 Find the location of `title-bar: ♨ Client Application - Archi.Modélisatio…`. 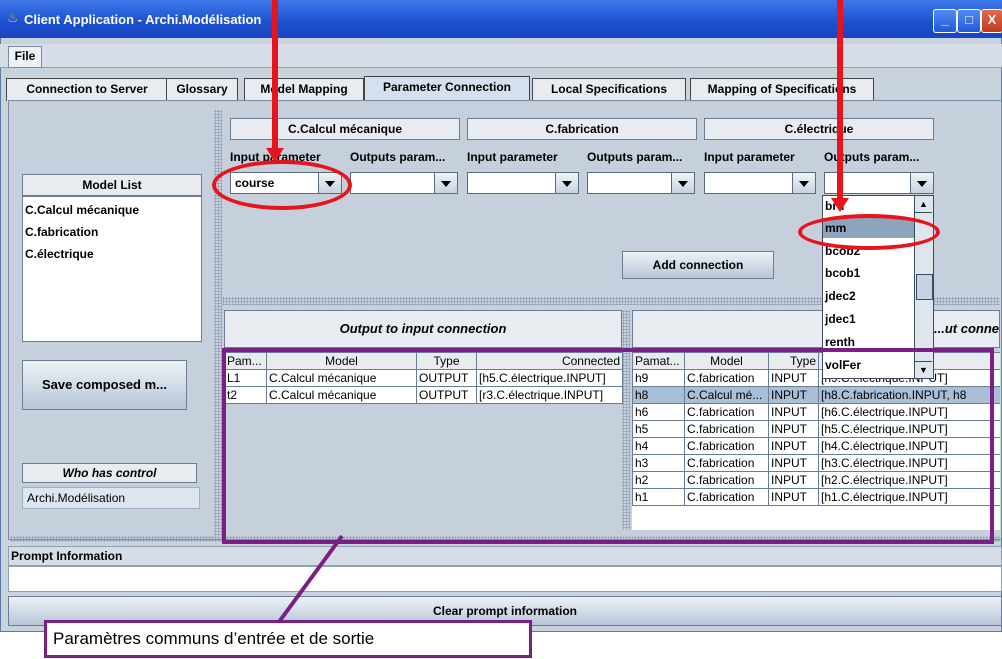

title-bar: ♨ Client Application - Archi.Modélisatio… is located at coordinates (501, 19).